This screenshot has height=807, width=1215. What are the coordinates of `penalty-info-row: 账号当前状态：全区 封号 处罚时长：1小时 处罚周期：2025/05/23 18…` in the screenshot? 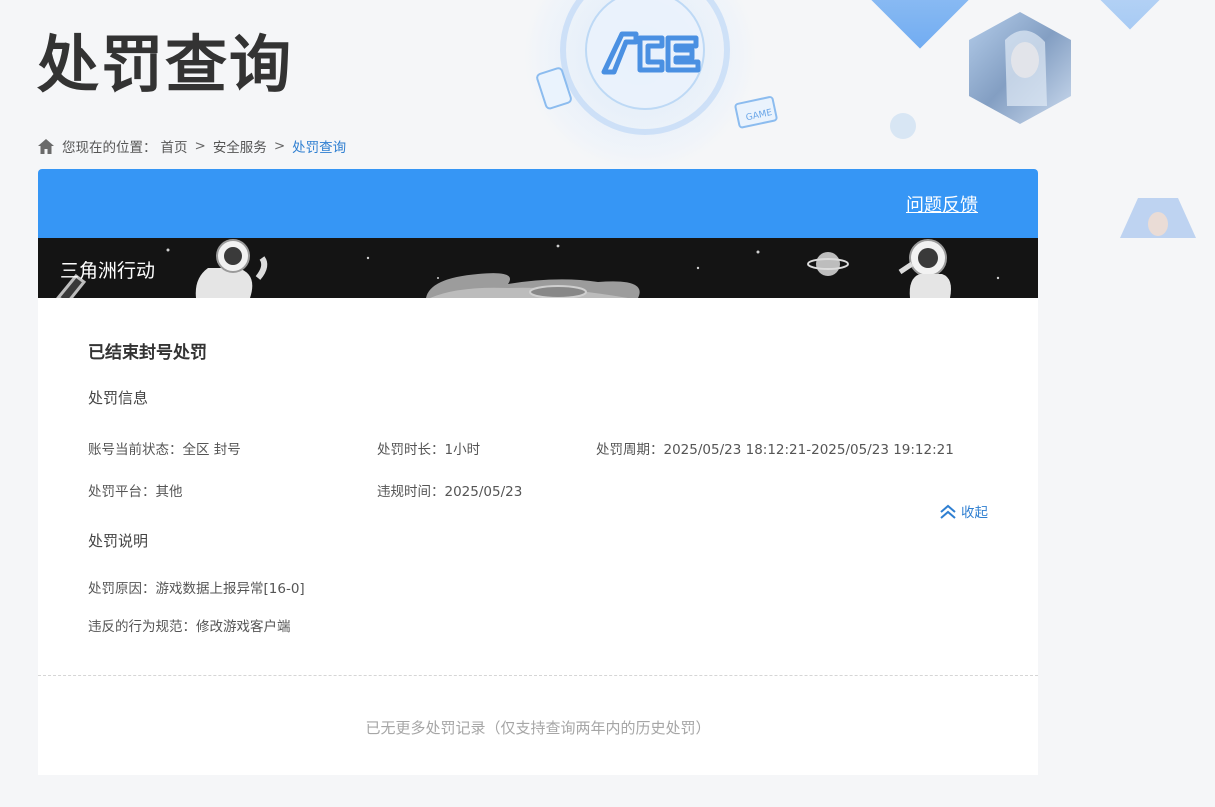 It's located at (538, 448).